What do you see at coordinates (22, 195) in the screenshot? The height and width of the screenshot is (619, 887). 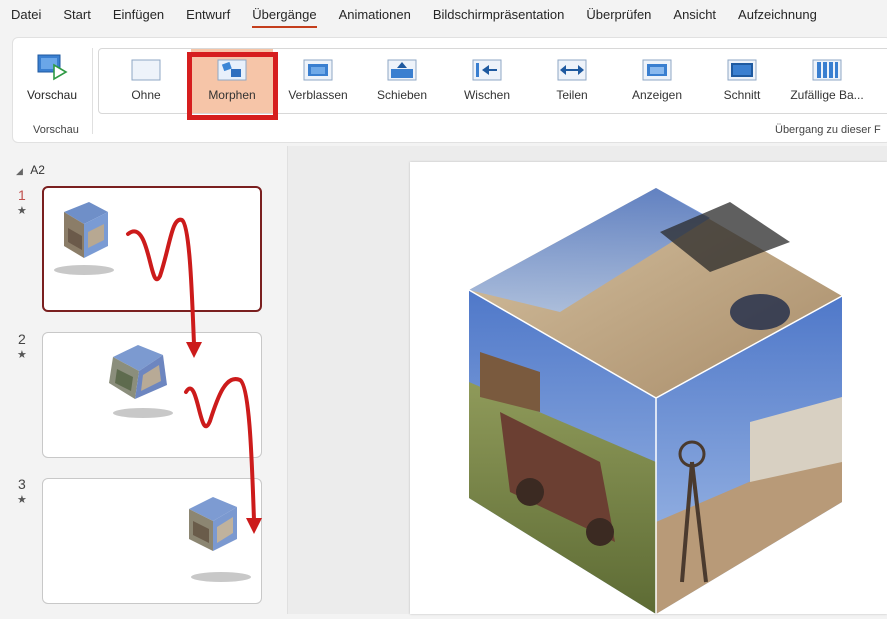 I see `slide-number-1: 1` at bounding box center [22, 195].